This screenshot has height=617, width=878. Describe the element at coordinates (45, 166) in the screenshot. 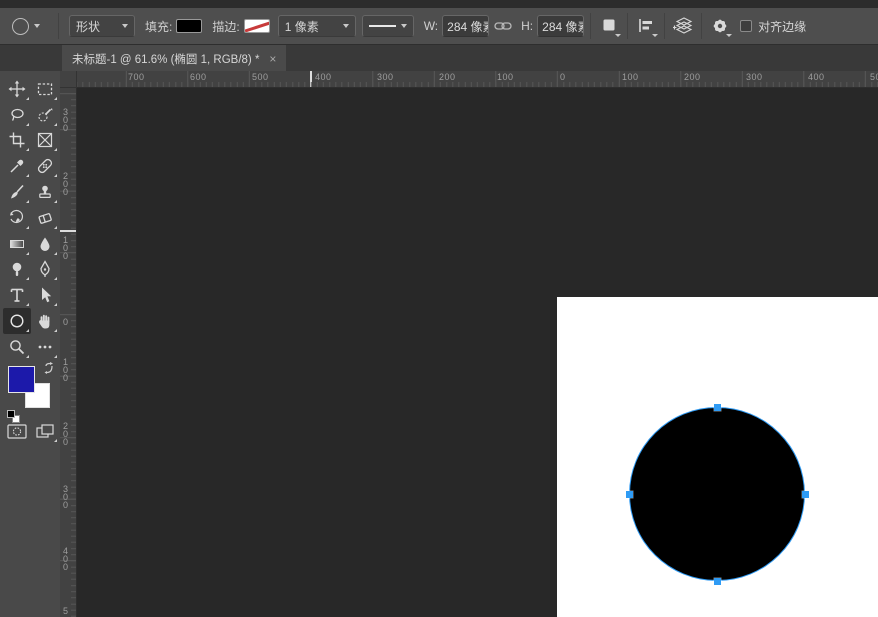

I see `spot-healing-brush-tool` at that location.